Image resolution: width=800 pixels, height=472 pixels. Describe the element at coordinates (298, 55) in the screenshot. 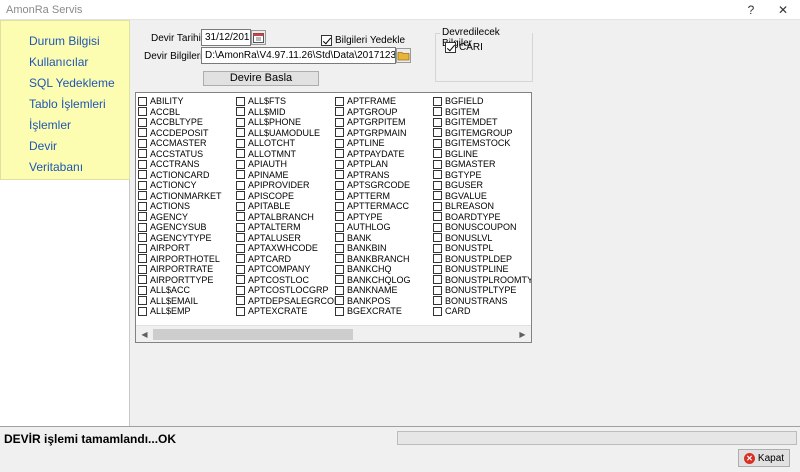

I see `devir-bilgileri-input: D:\AmonRa\V4.97.11.26\Std\Data\20171231` at that location.